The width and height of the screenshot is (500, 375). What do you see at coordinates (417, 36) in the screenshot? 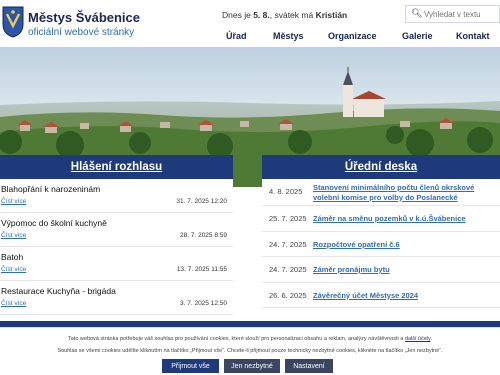
I see `nav-item-galerie: Galerie` at bounding box center [417, 36].